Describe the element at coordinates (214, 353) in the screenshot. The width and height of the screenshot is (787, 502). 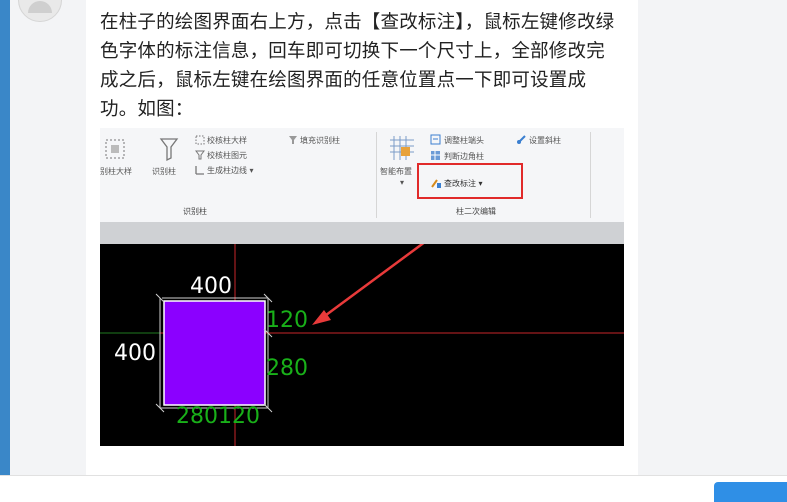
I see `column-rect` at that location.